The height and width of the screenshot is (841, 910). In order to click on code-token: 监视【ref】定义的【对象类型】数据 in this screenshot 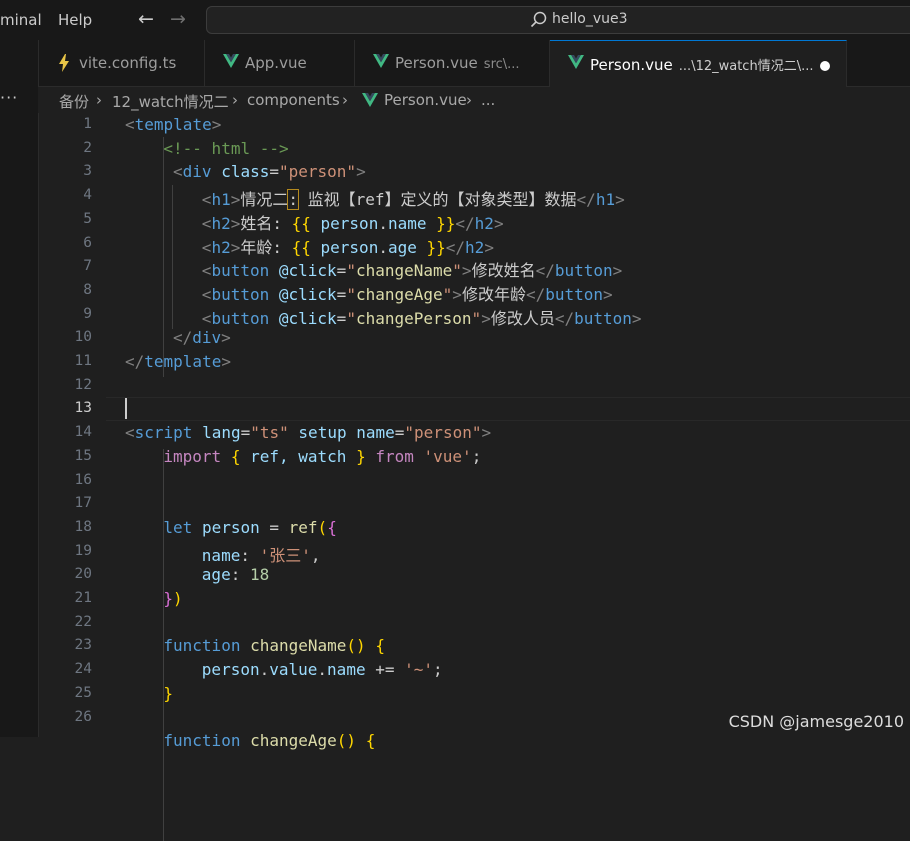, I will do `click(437, 200)`.